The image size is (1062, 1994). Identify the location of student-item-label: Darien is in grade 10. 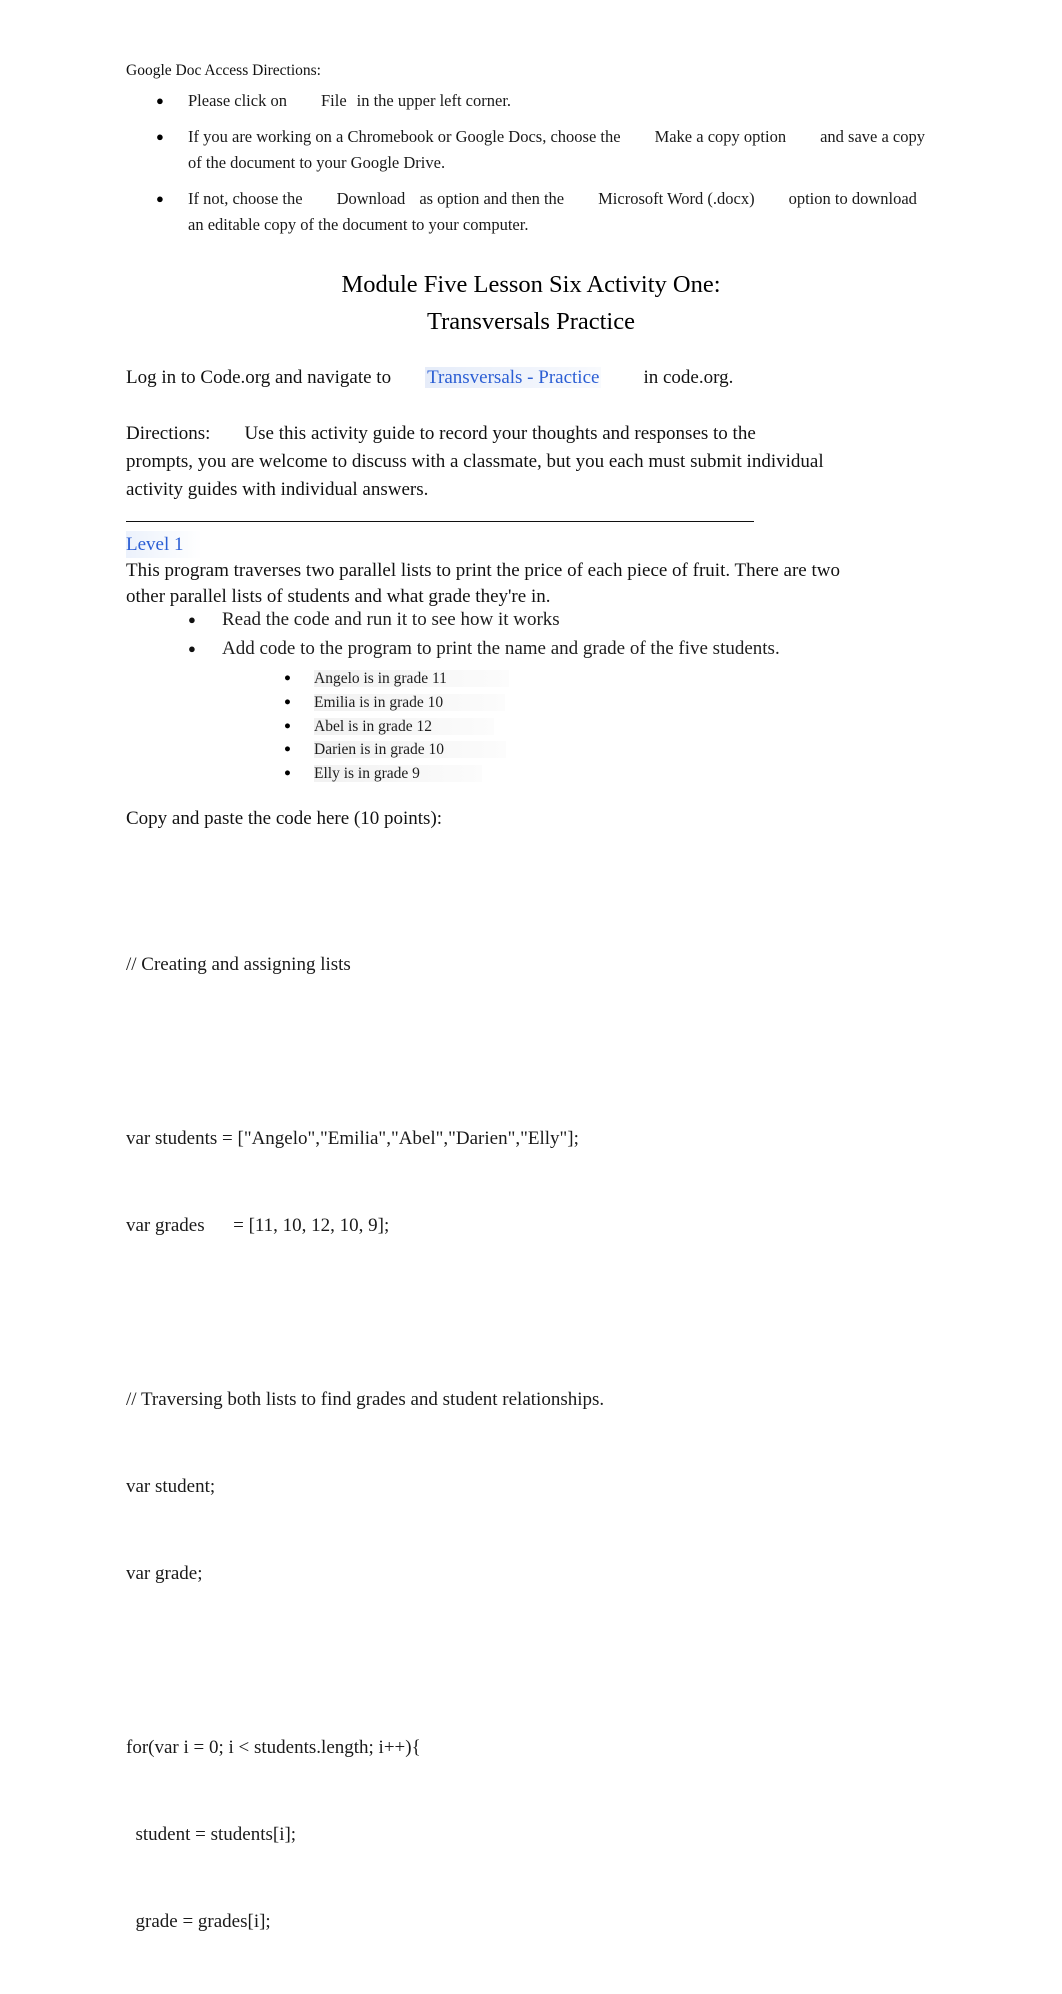
(410, 750).